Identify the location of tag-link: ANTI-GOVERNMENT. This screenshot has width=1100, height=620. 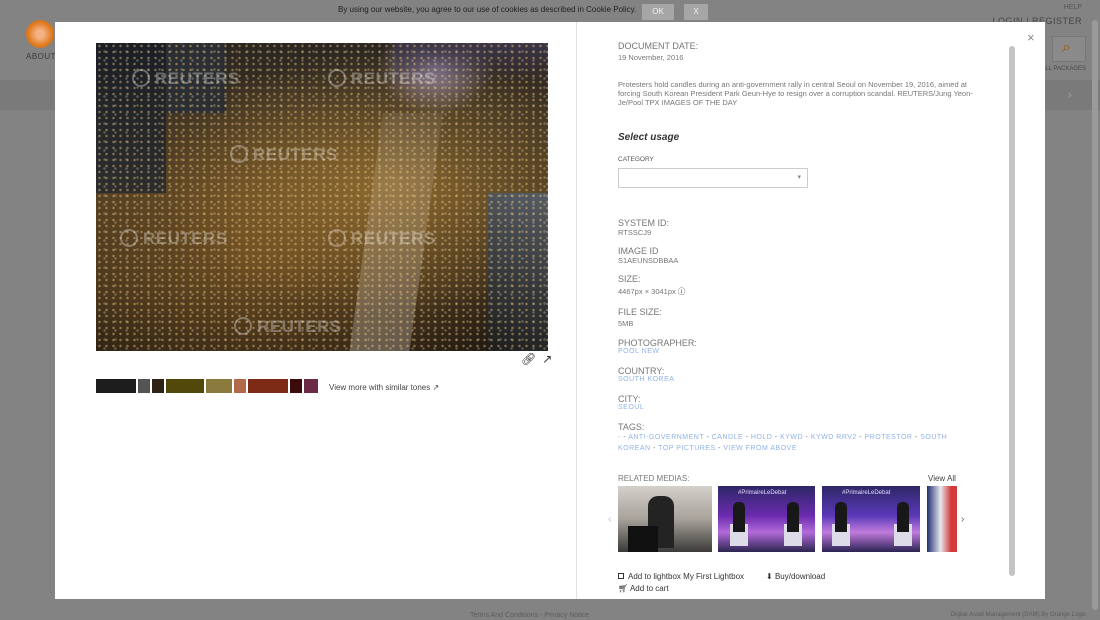
(666, 437).